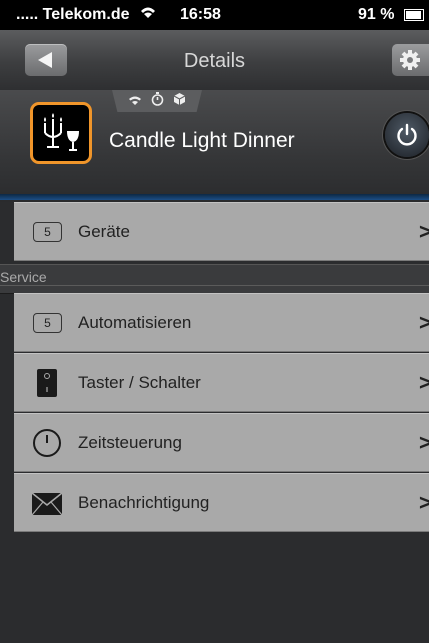  Describe the element at coordinates (214, 285) in the screenshot. I see `section-divider` at that location.